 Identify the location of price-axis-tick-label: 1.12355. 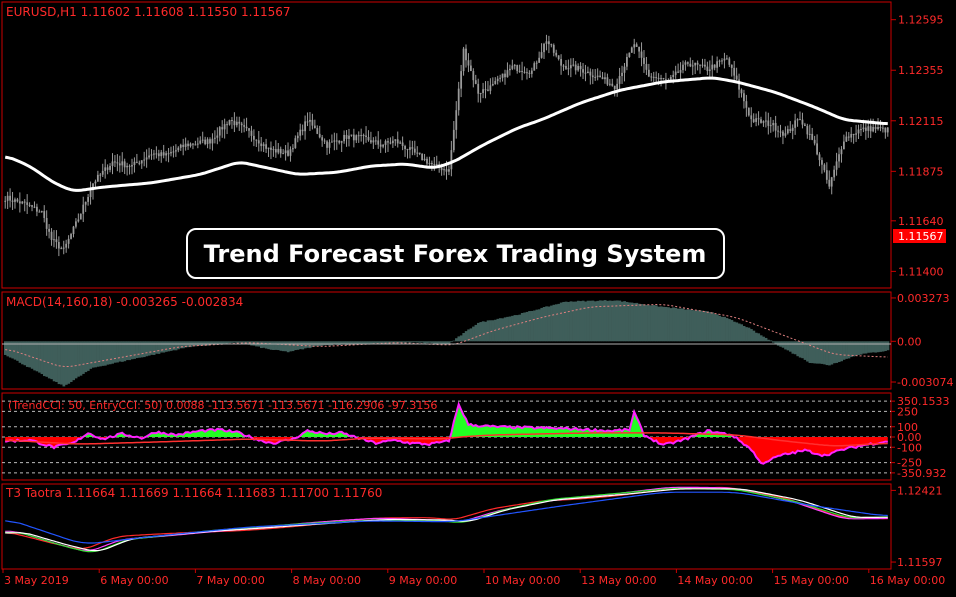
(921, 70).